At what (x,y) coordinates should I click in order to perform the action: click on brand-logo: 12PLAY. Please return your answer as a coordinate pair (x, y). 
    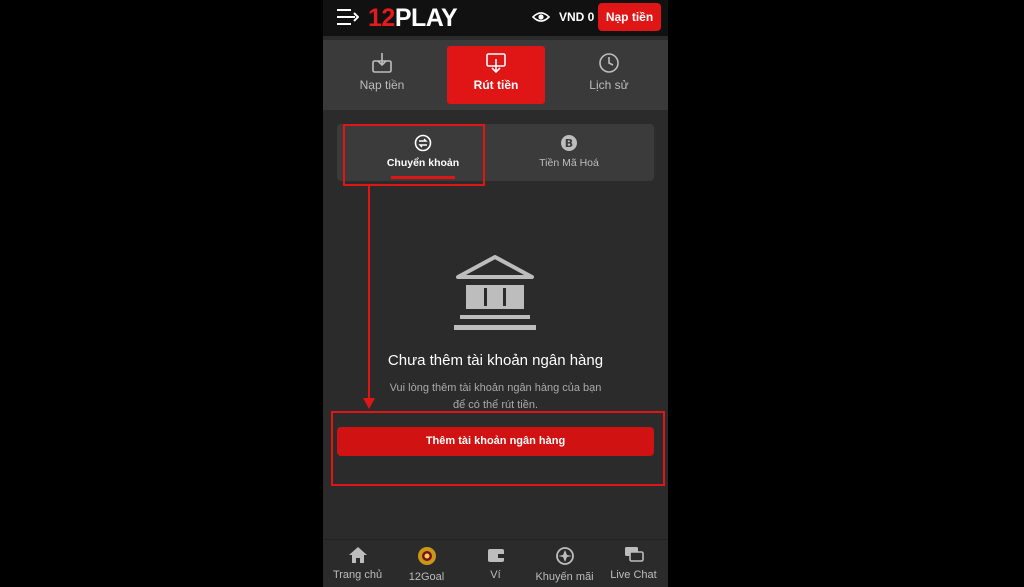
    Looking at the image, I should click on (413, 18).